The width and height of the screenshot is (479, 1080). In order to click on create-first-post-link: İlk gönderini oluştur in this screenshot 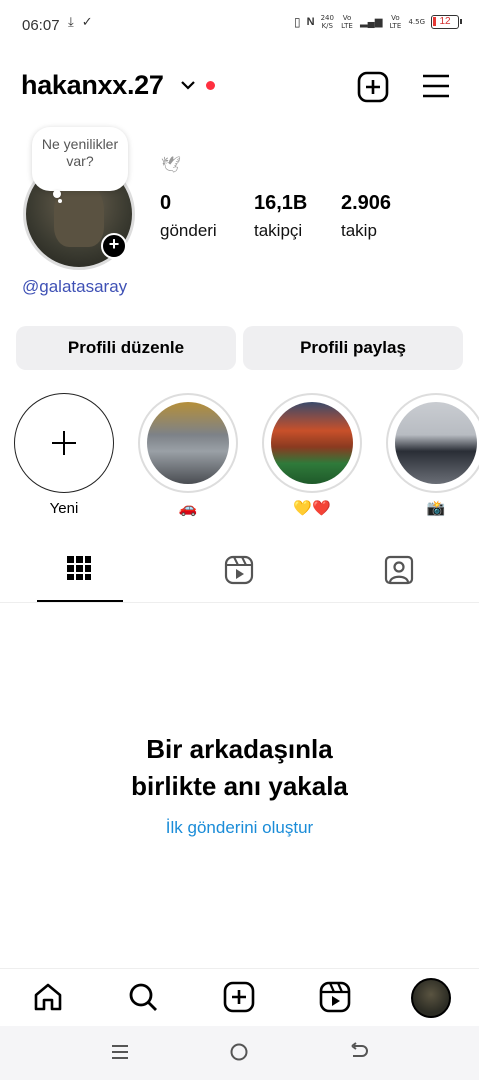, I will do `click(239, 828)`.